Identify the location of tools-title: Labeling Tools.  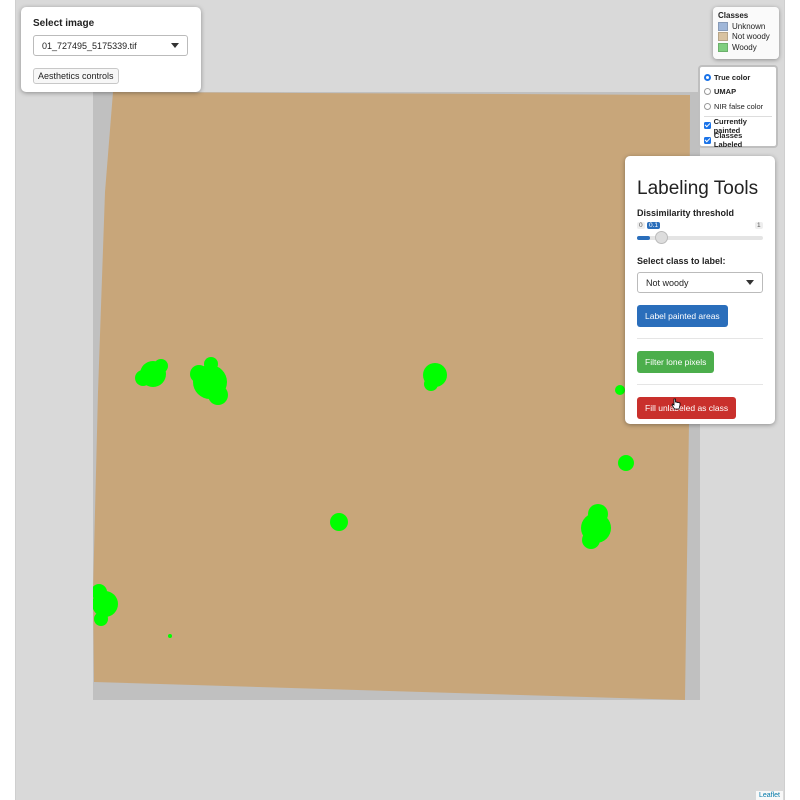
(698, 188).